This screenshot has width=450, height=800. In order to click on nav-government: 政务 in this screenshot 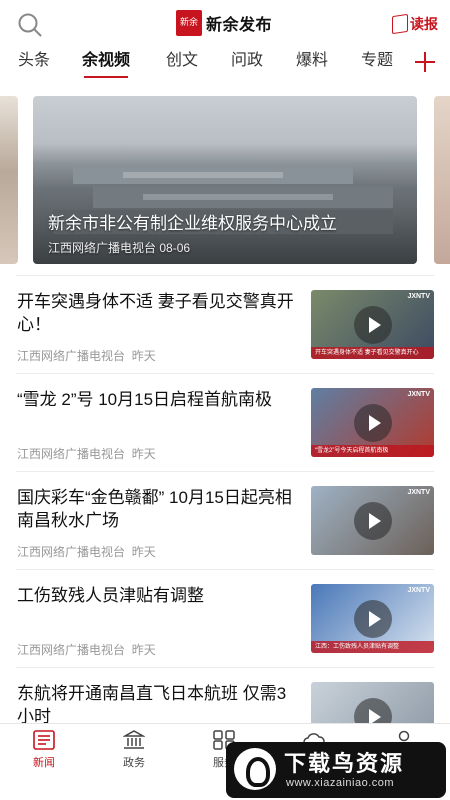, I will do `click(134, 753)`.